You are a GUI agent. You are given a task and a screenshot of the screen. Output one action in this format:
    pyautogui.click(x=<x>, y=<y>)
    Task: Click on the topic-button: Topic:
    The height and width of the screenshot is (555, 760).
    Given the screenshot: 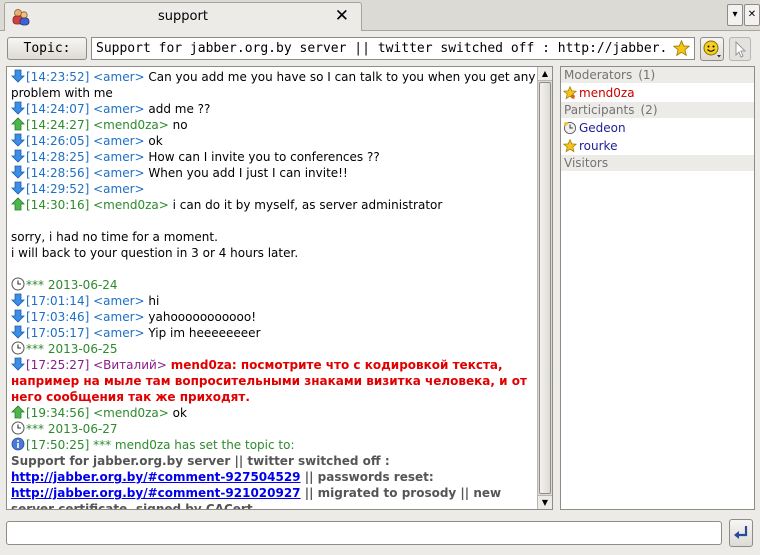 What is the action you would take?
    pyautogui.click(x=47, y=48)
    